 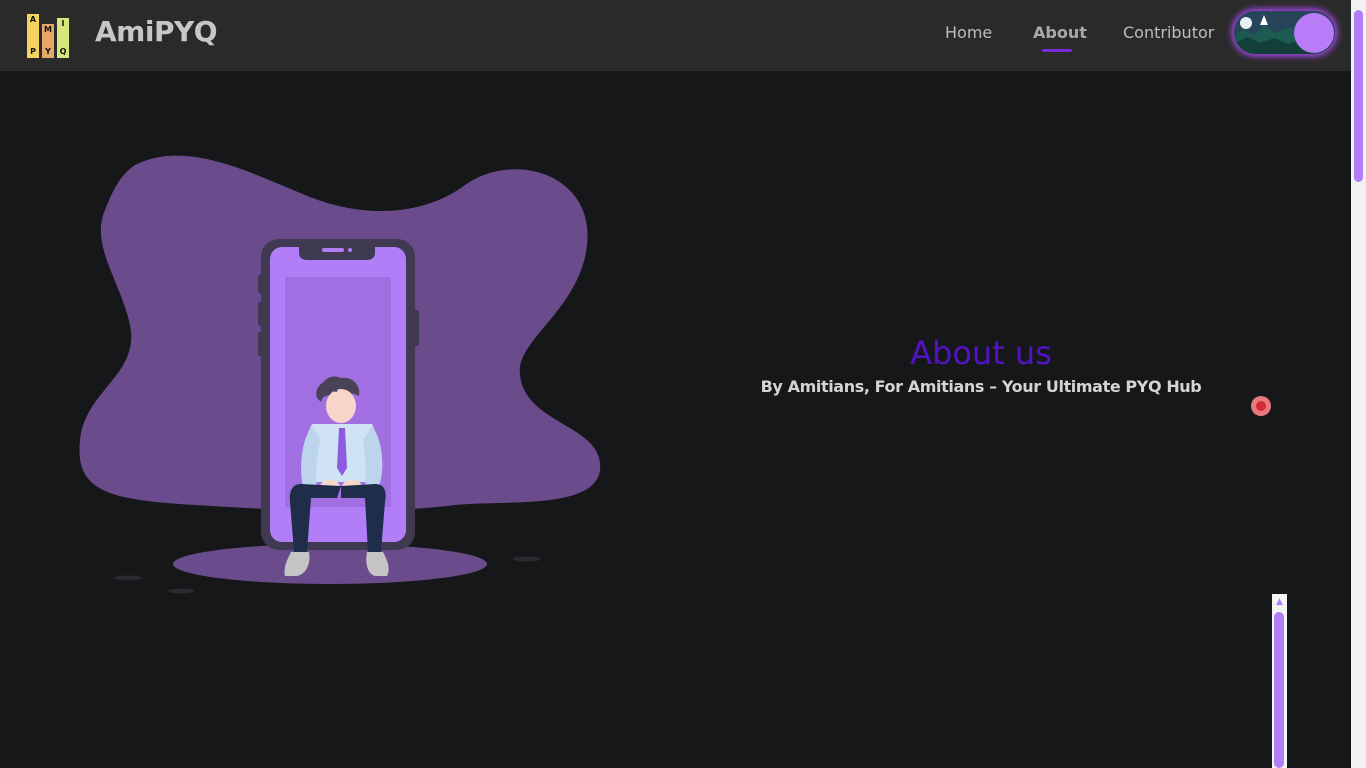 I want to click on logo-letter: M, so click(x=48, y=29).